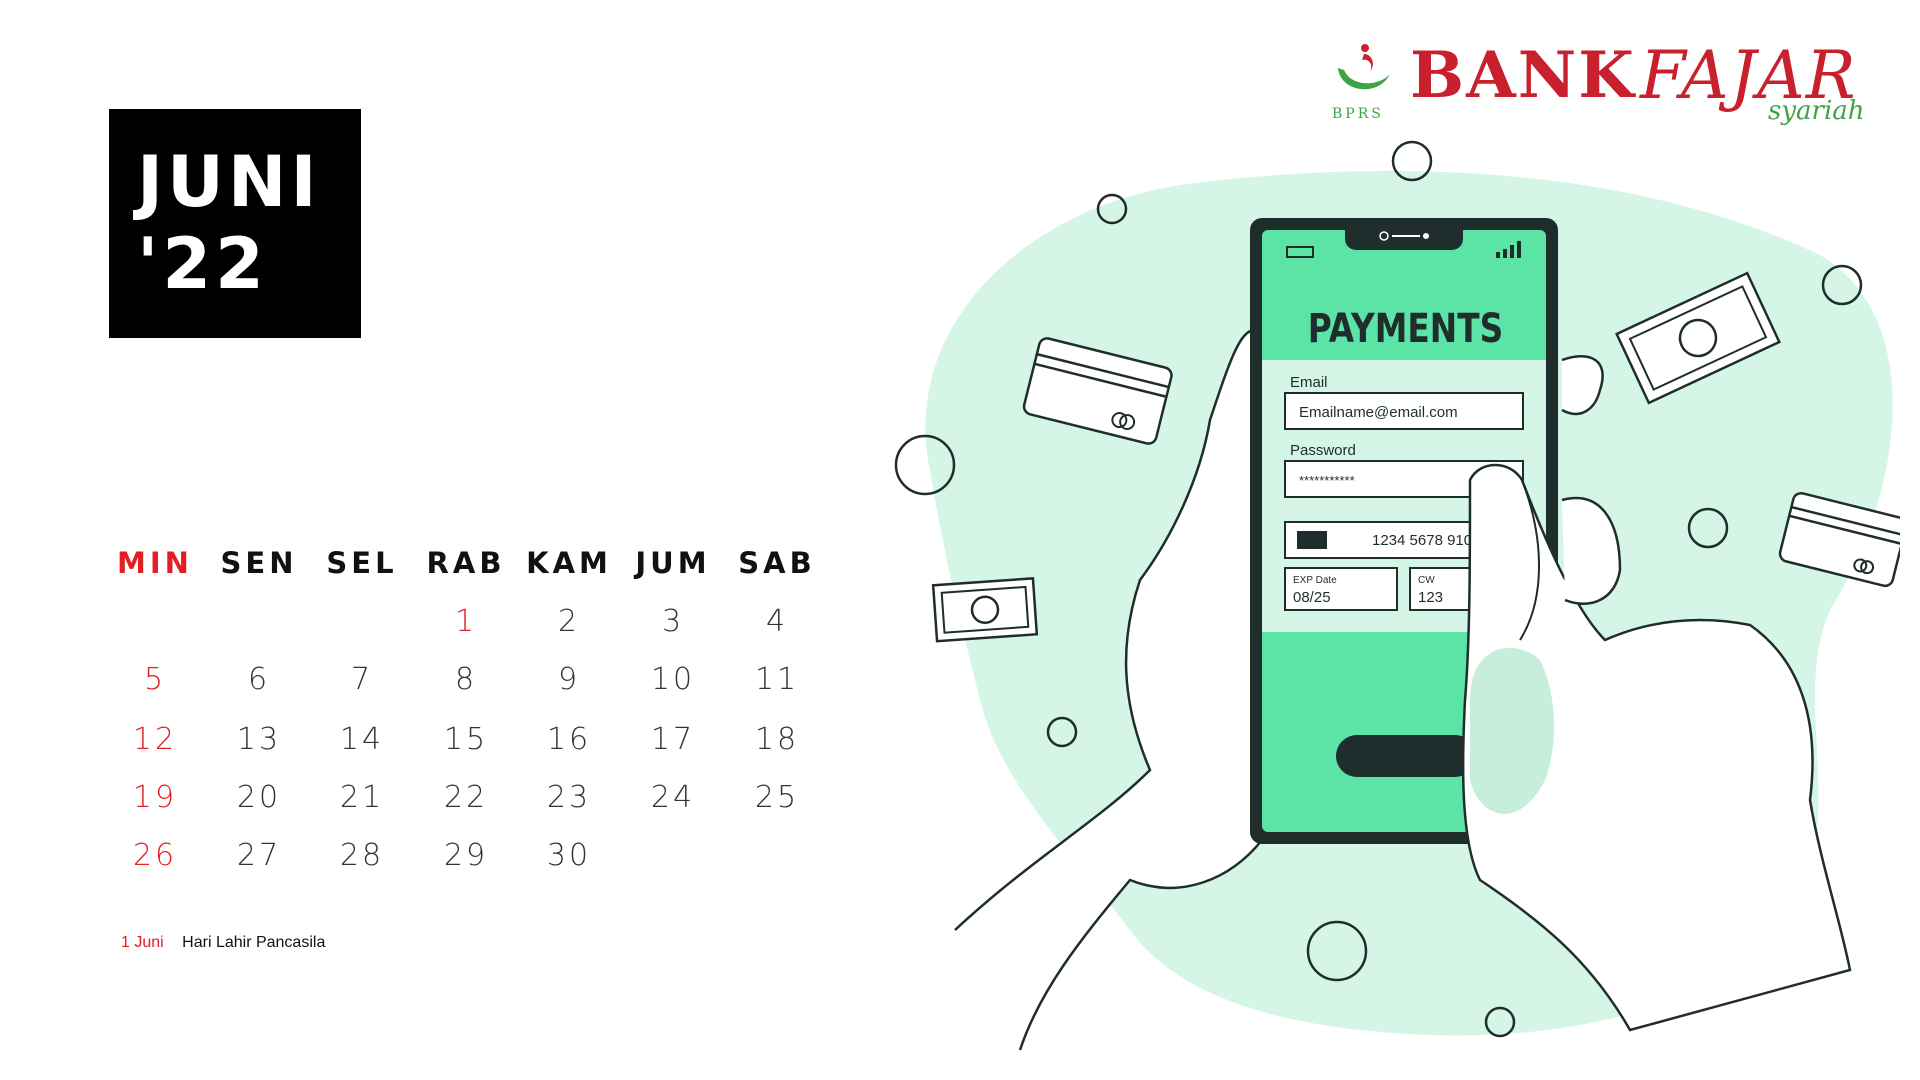 The width and height of the screenshot is (1920, 1080). I want to click on holiday-date: 1 Juni, so click(142, 942).